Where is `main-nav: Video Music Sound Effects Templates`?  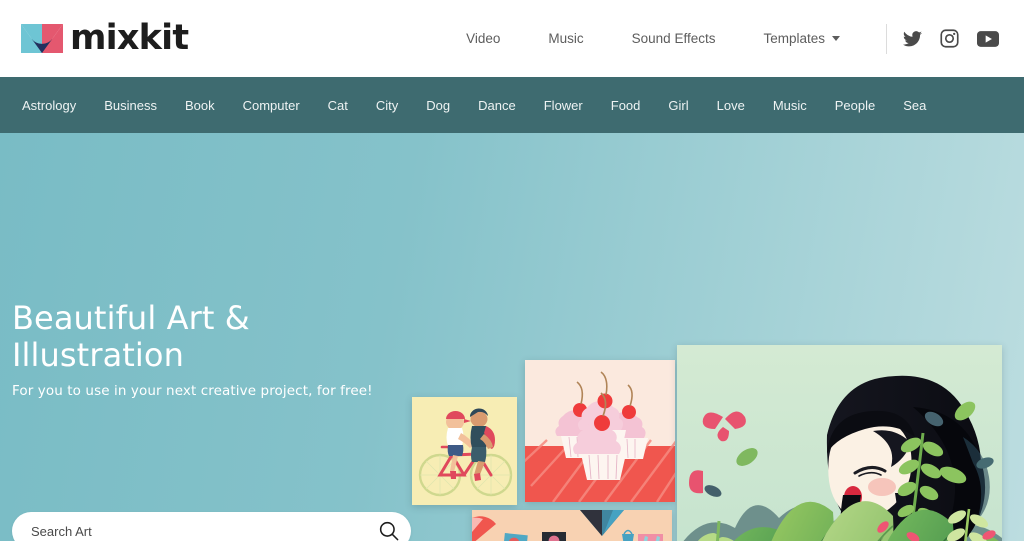
main-nav: Video Music Sound Effects Templates is located at coordinates (733, 38).